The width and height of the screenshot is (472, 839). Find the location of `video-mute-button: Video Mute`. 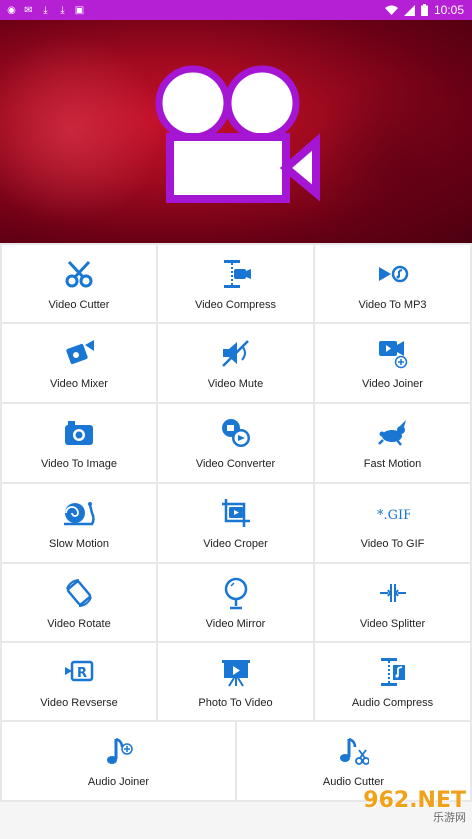

video-mute-button: Video Mute is located at coordinates (235, 363).